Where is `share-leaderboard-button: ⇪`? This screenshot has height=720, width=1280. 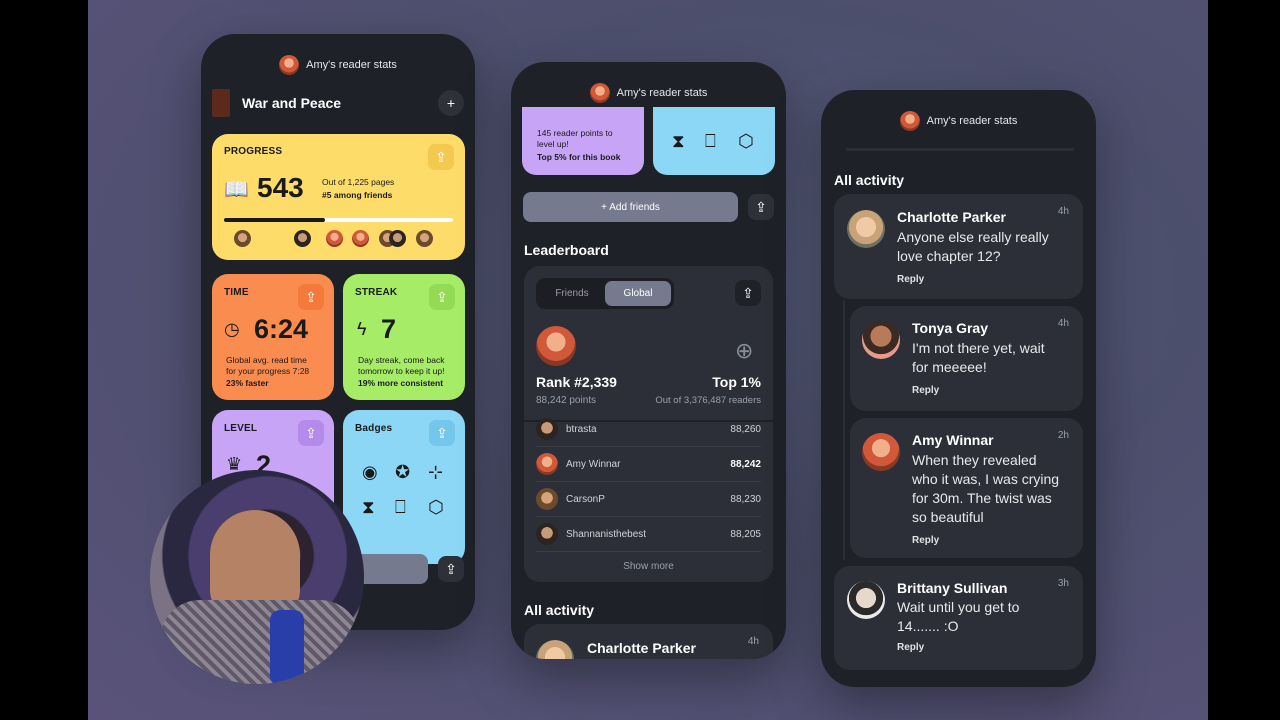
share-leaderboard-button: ⇪ is located at coordinates (748, 293).